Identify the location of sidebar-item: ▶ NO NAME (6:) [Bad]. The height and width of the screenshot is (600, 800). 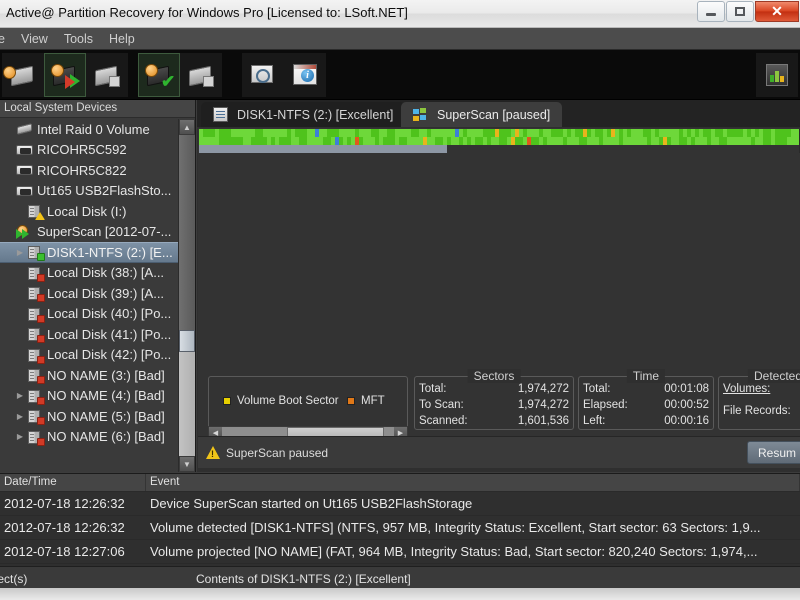
(89, 437).